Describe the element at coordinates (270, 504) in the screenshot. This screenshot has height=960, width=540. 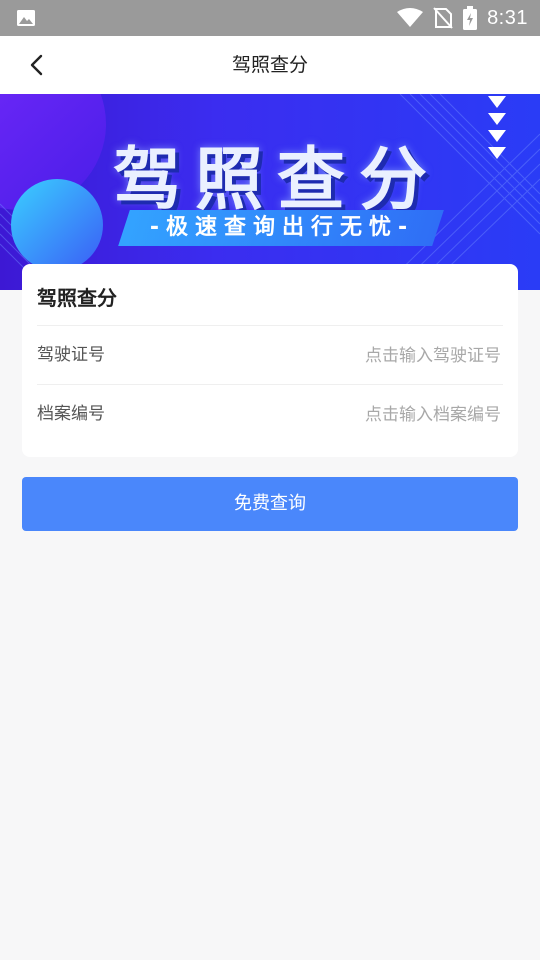
I see `free-query-button: 免费查询` at that location.